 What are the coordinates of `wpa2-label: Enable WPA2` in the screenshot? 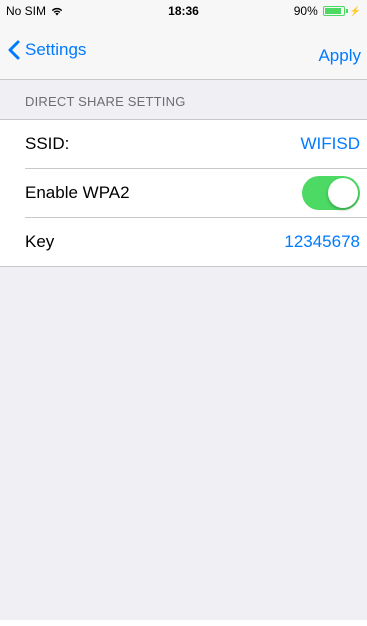 It's located at (77, 192).